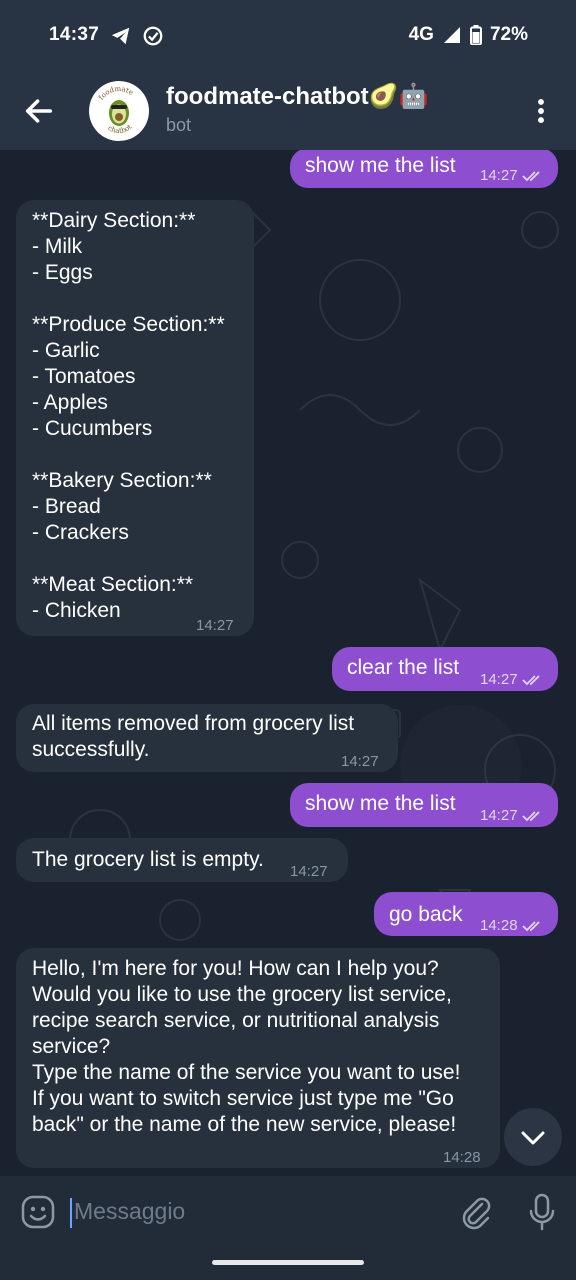 The image size is (576, 1280). What do you see at coordinates (508, 34) in the screenshot?
I see `battery-percent: 72%` at bounding box center [508, 34].